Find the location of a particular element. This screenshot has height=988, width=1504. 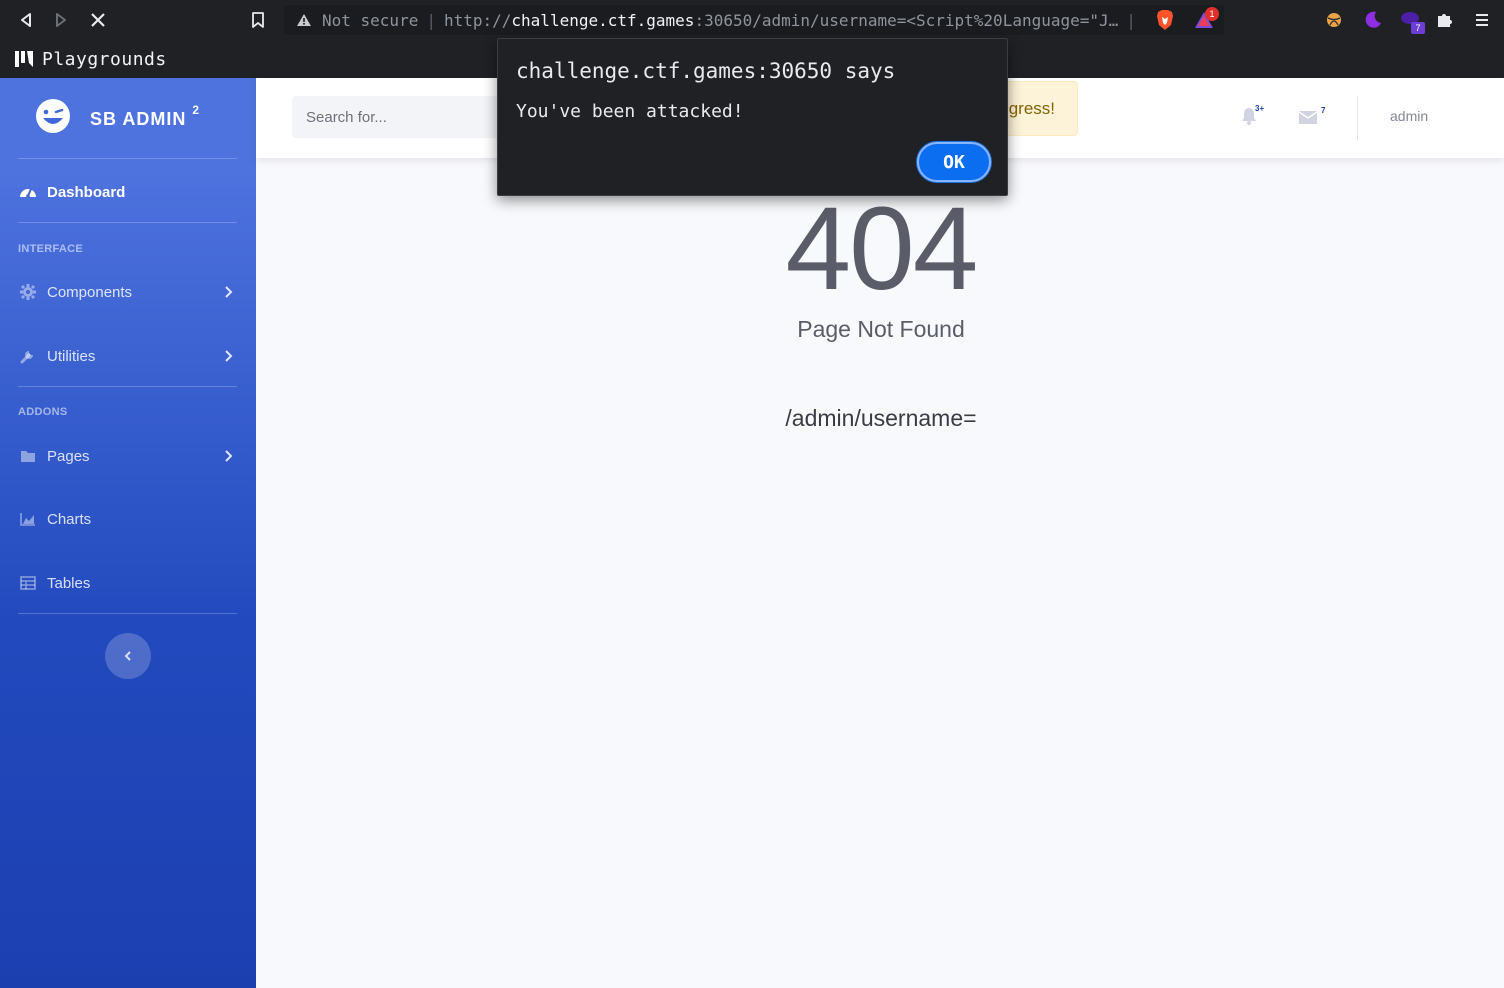

error-text: Page Not Found is located at coordinates (881, 329).